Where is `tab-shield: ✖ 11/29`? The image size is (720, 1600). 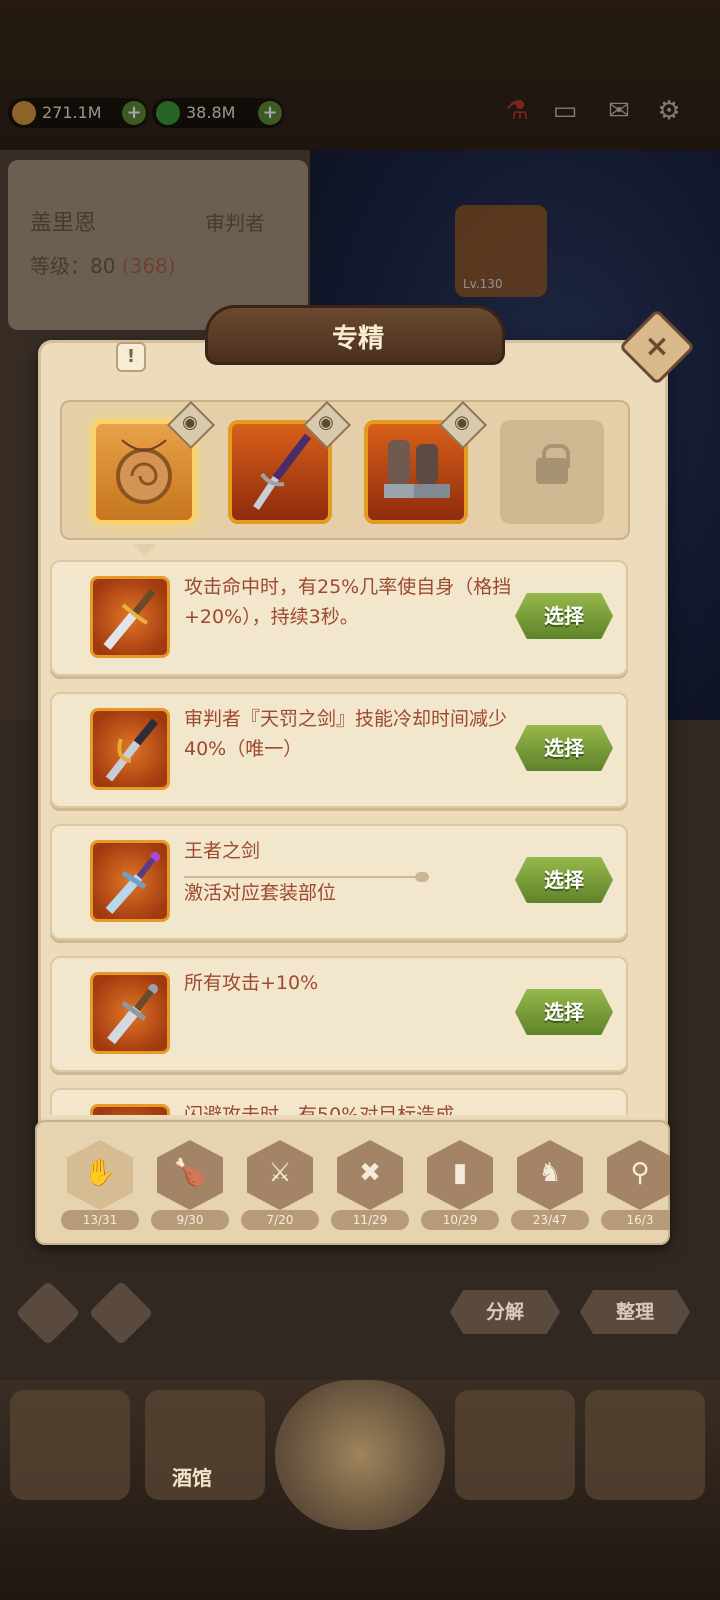
tab-shield: ✖ 11/29 is located at coordinates (370, 1185).